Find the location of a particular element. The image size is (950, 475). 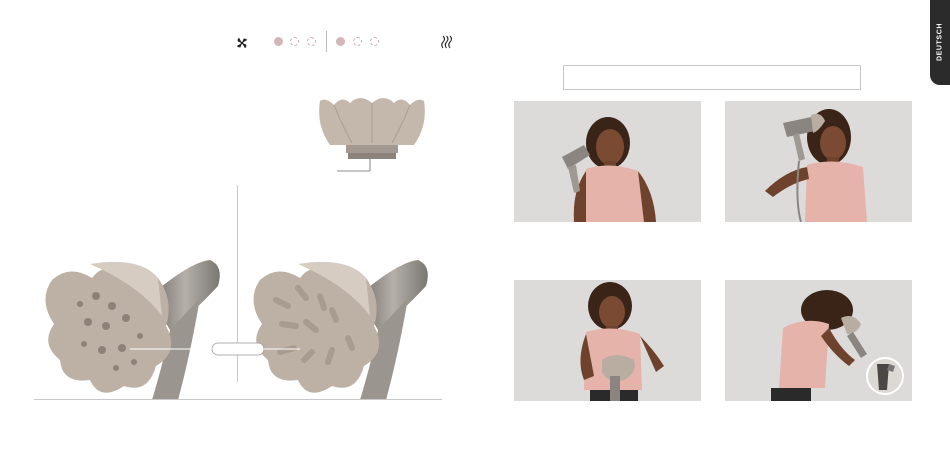

photo-drying-top is located at coordinates (818, 161).